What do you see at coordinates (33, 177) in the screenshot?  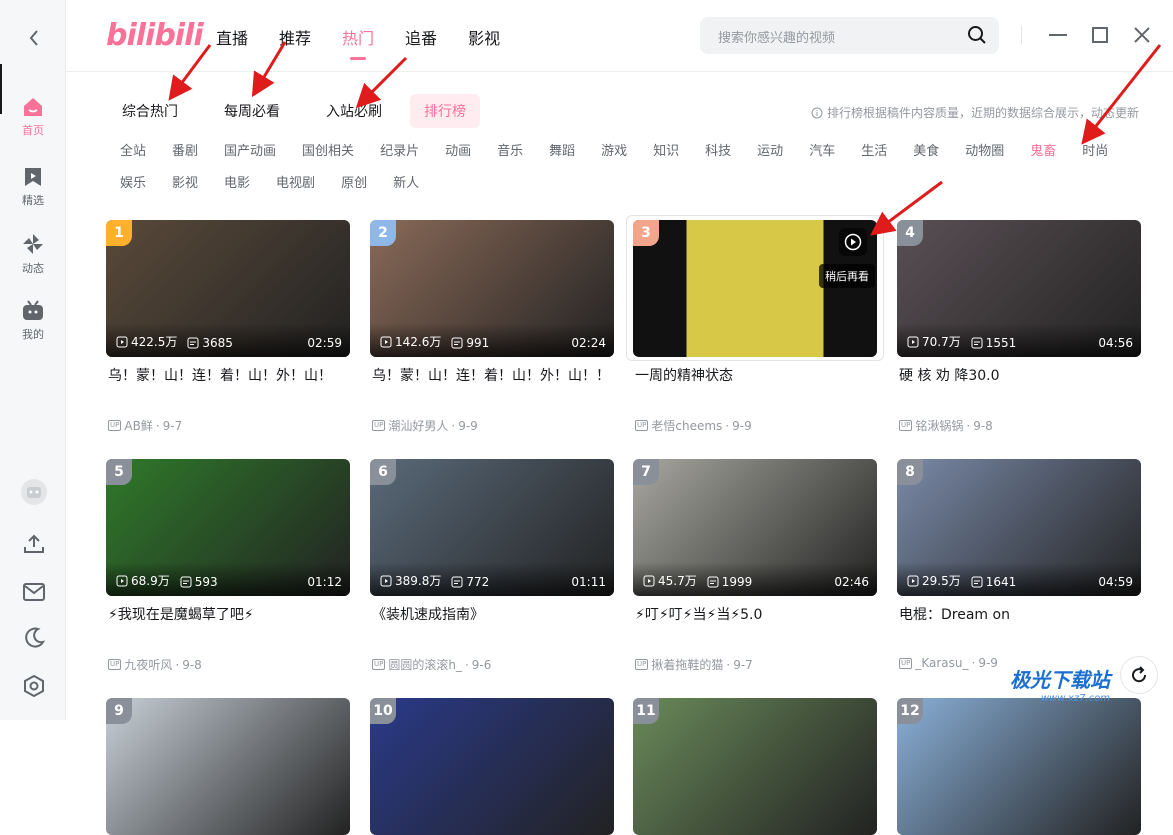 I see `bookmark-icon` at bounding box center [33, 177].